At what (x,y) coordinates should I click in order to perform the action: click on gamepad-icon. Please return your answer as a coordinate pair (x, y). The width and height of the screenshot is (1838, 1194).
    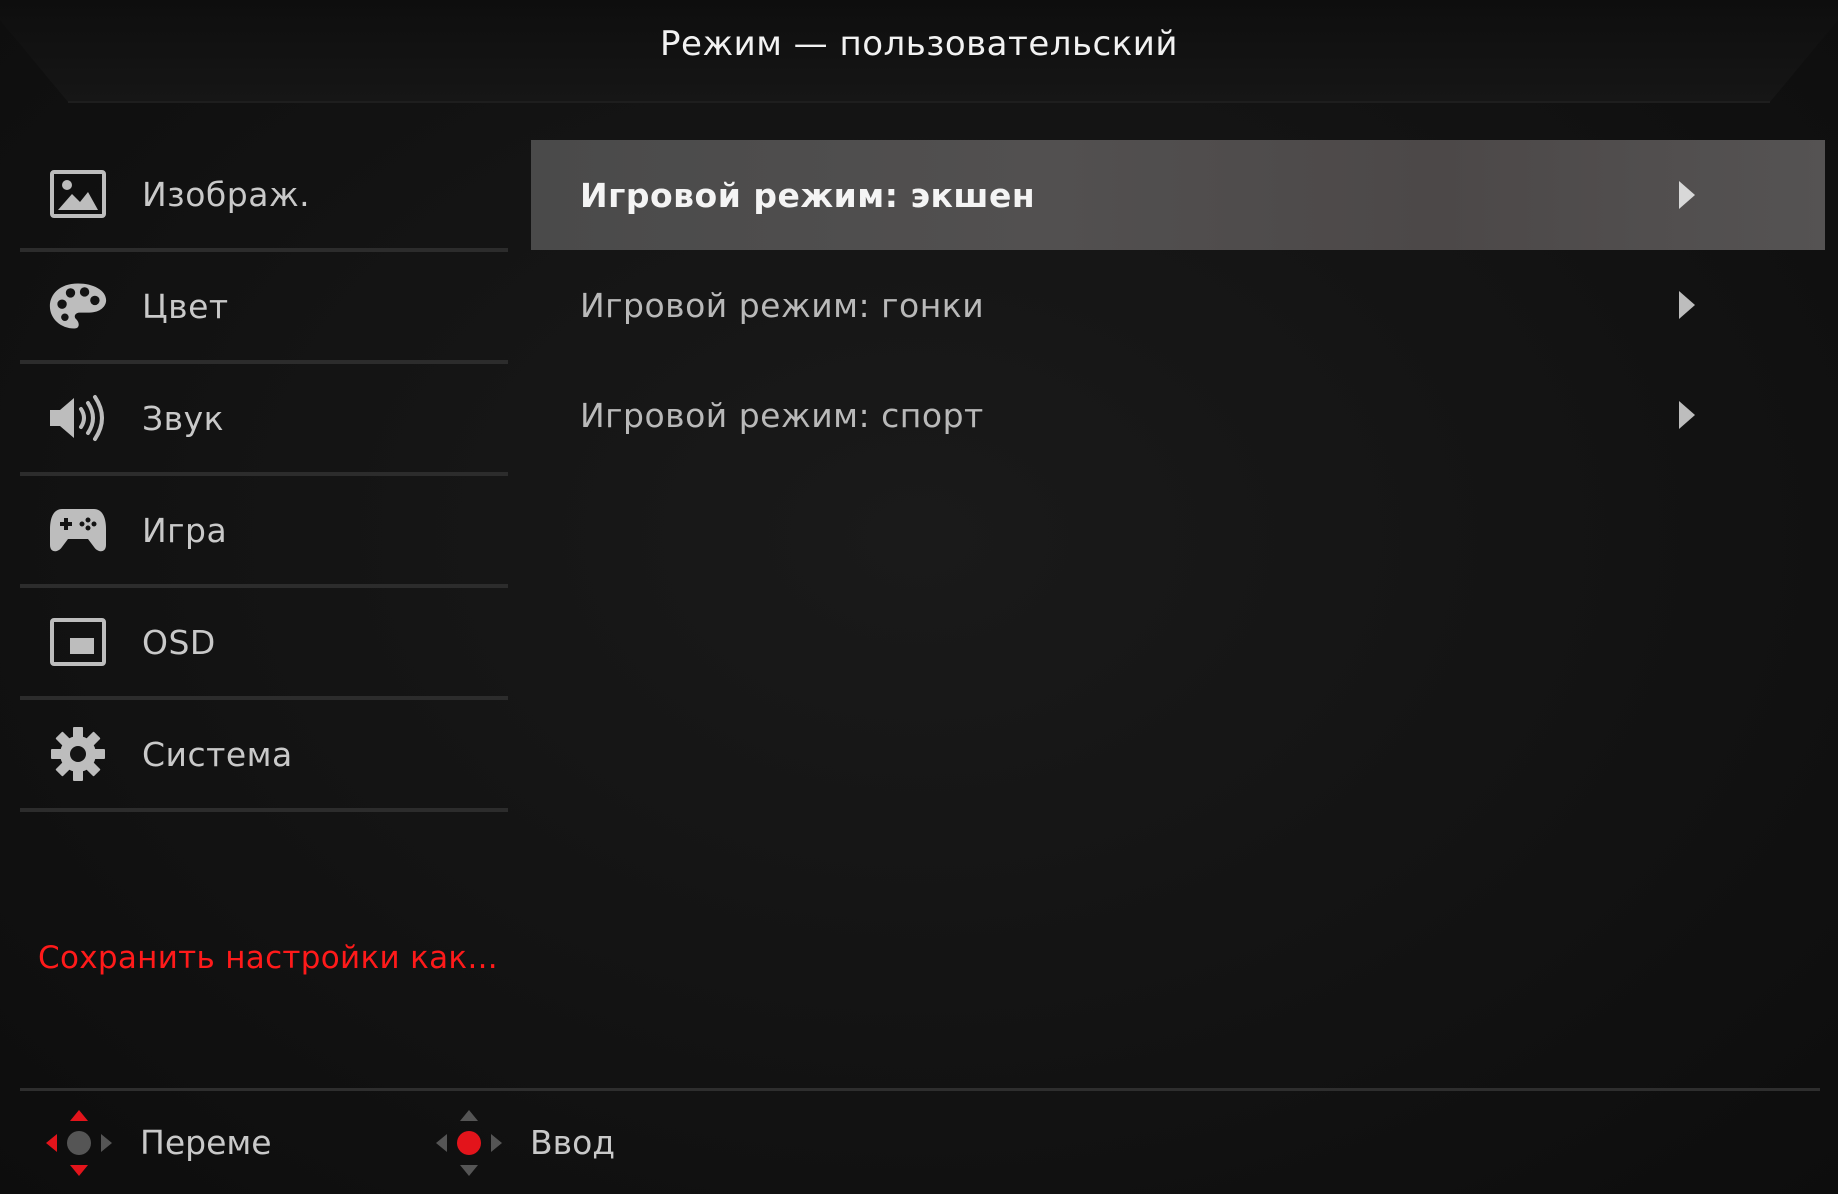
    Looking at the image, I should click on (78, 530).